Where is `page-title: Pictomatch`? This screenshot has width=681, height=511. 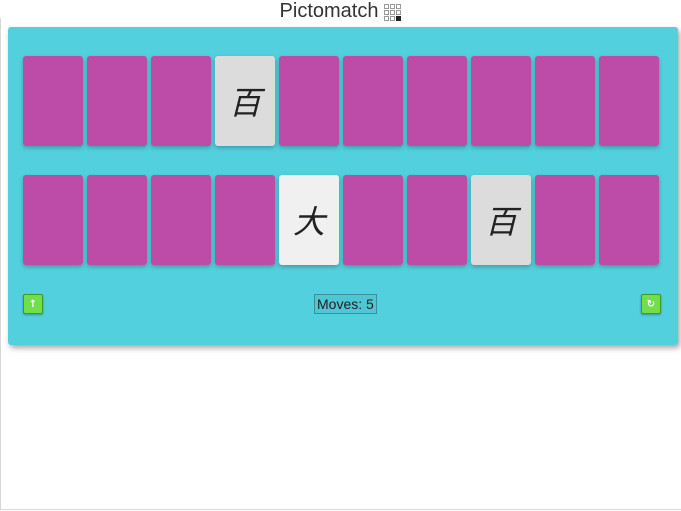 page-title: Pictomatch is located at coordinates (340, 11).